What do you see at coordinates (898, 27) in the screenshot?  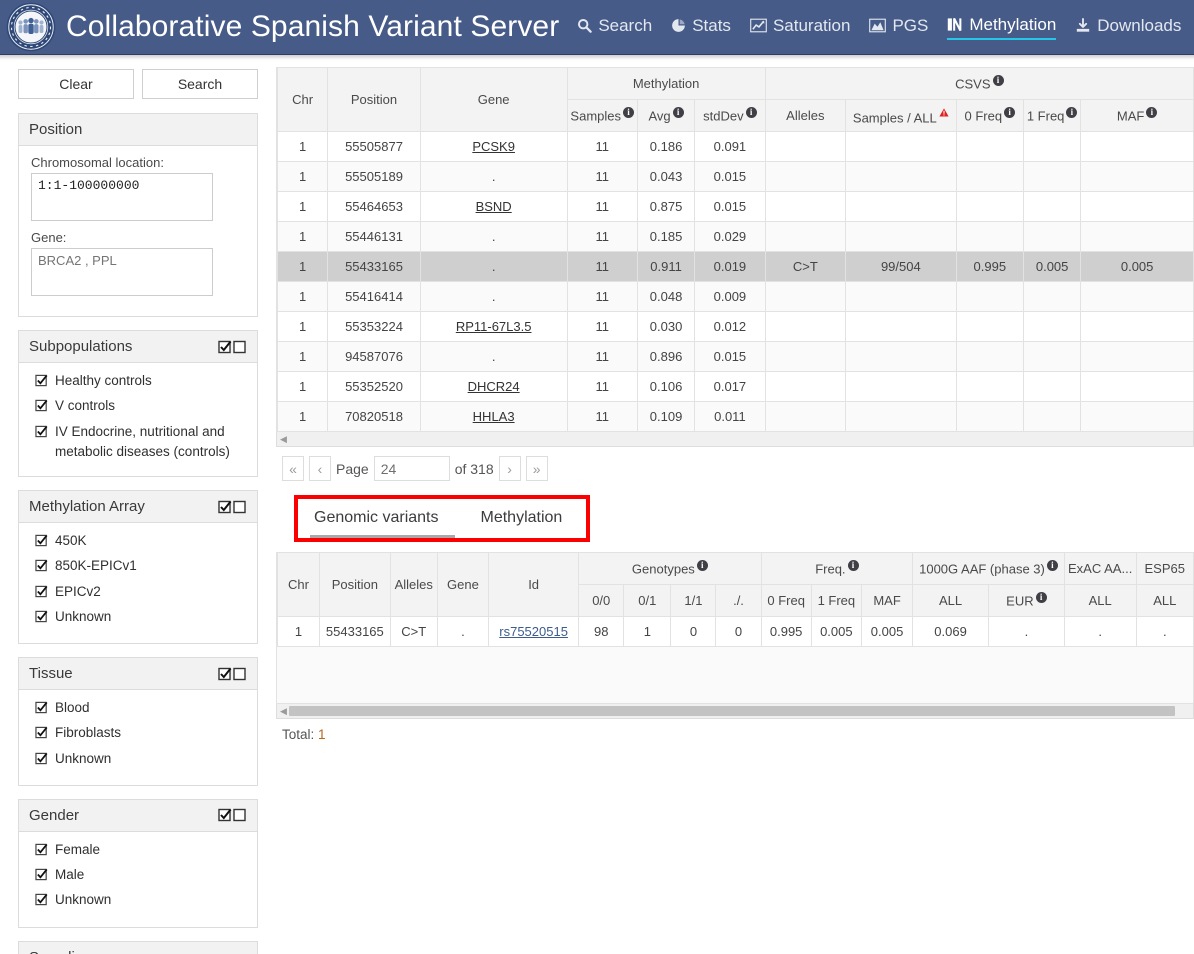 I see `nav-item-pgs: PGS` at bounding box center [898, 27].